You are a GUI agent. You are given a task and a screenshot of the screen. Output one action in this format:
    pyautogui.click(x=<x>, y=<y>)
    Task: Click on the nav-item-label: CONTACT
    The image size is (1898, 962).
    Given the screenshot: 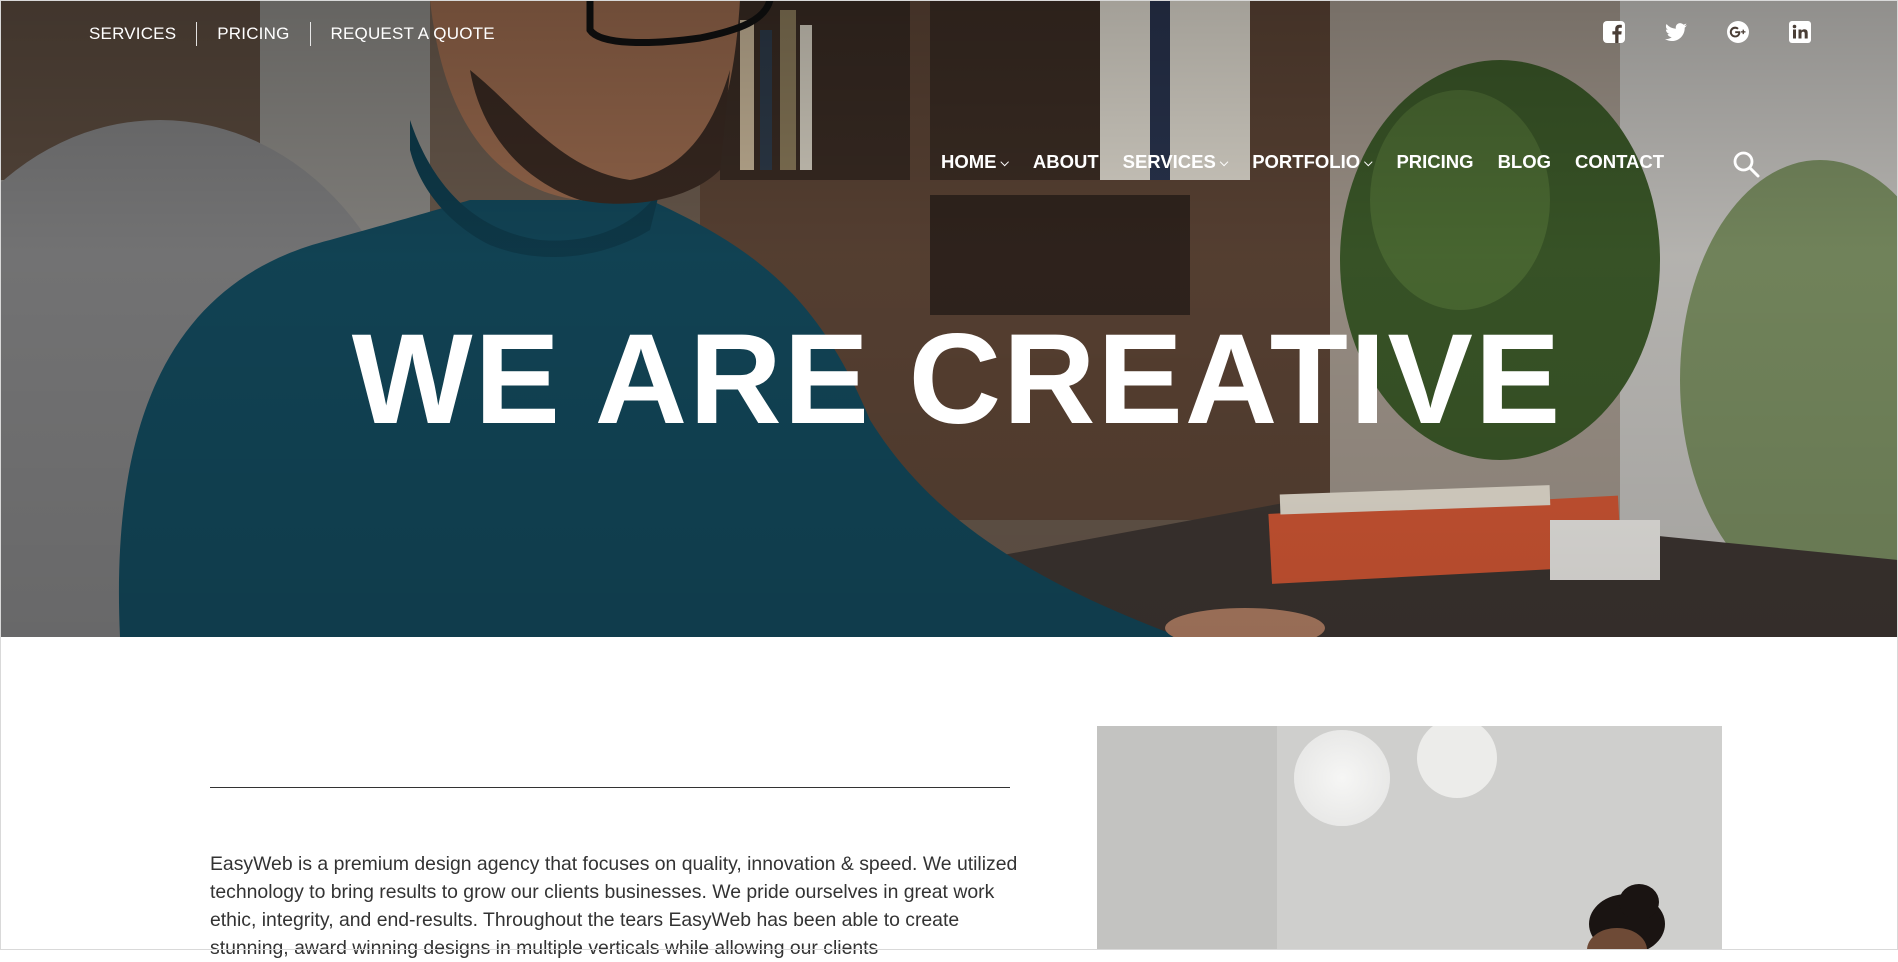 What is the action you would take?
    pyautogui.click(x=1620, y=161)
    